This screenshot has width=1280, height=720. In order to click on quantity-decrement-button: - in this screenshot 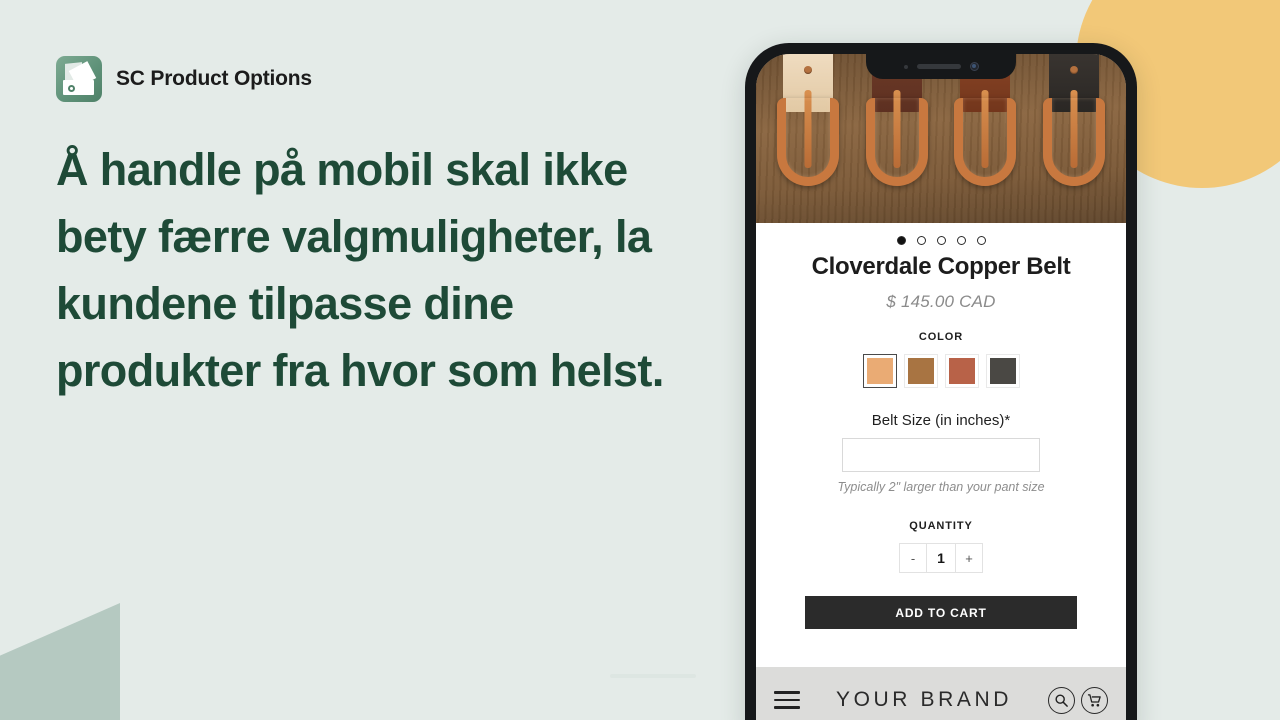, I will do `click(913, 558)`.